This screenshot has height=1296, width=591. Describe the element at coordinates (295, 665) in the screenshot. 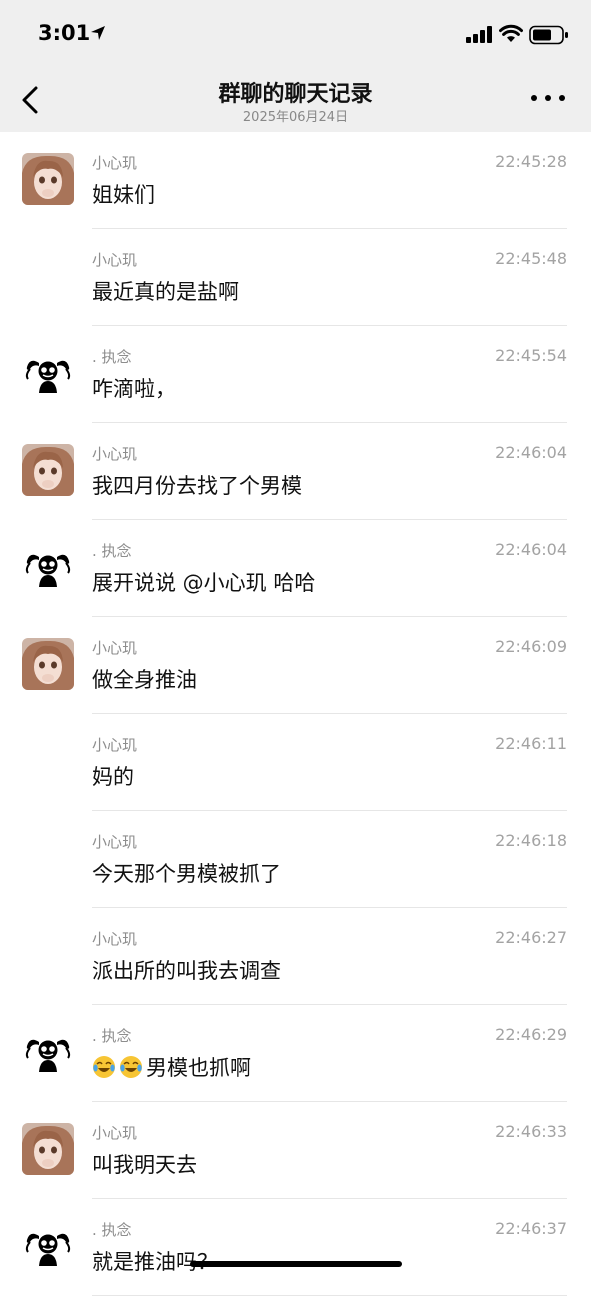

I see `message-item: 小心玑 22:46:09 做全身推油` at that location.